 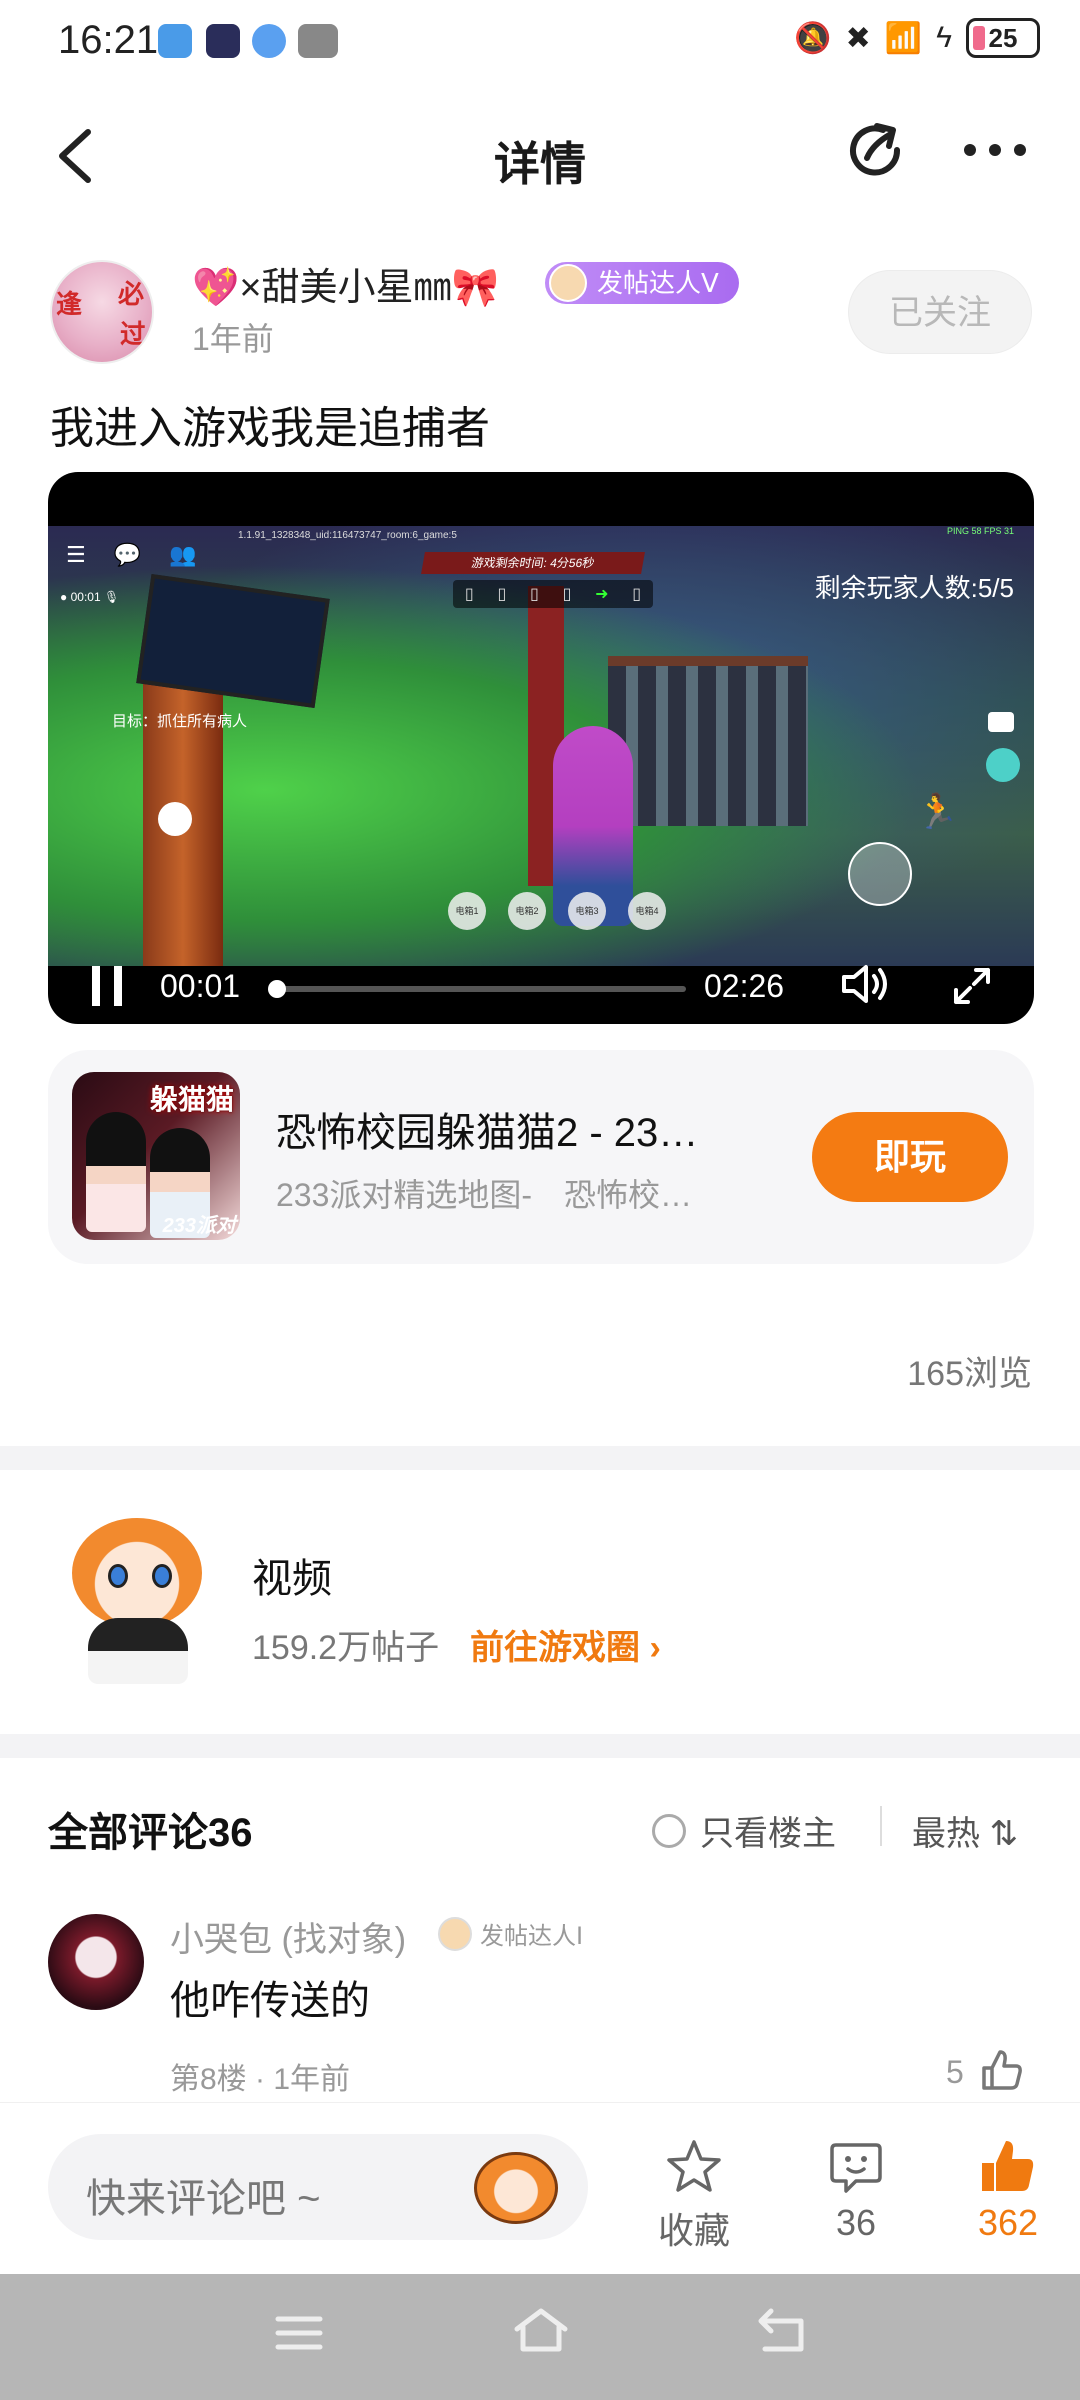 I want to click on video-controls: 00:01 02:26, so click(x=541, y=988).